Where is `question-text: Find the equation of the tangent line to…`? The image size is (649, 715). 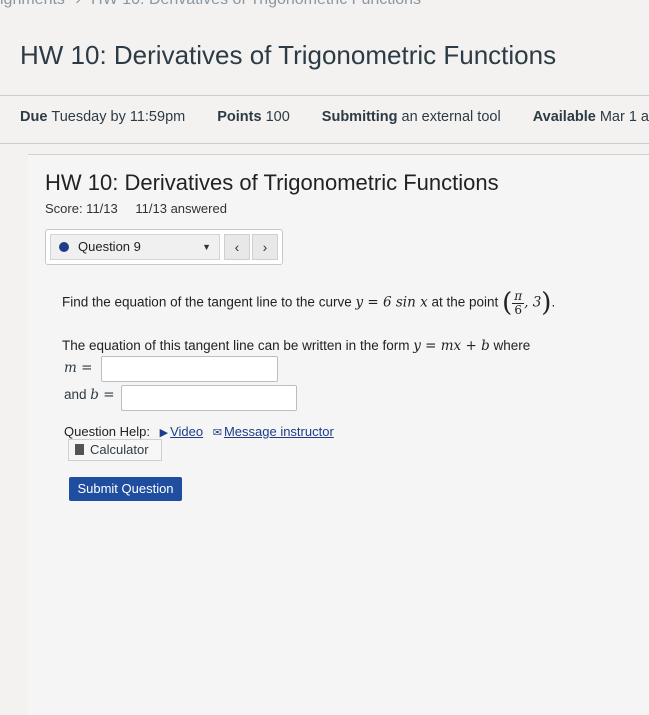 question-text: Find the equation of the tangent line to… is located at coordinates (309, 303).